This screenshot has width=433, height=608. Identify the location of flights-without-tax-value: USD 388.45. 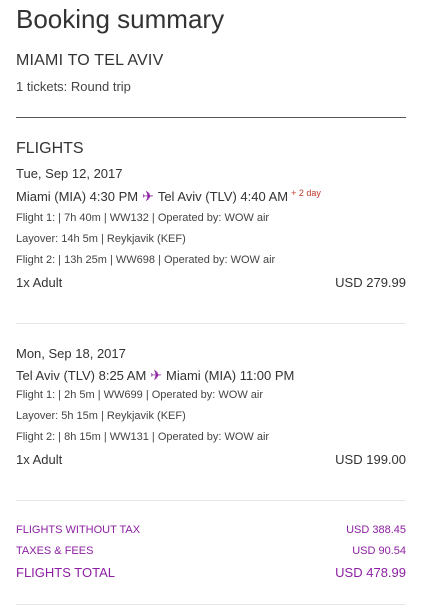
(376, 530).